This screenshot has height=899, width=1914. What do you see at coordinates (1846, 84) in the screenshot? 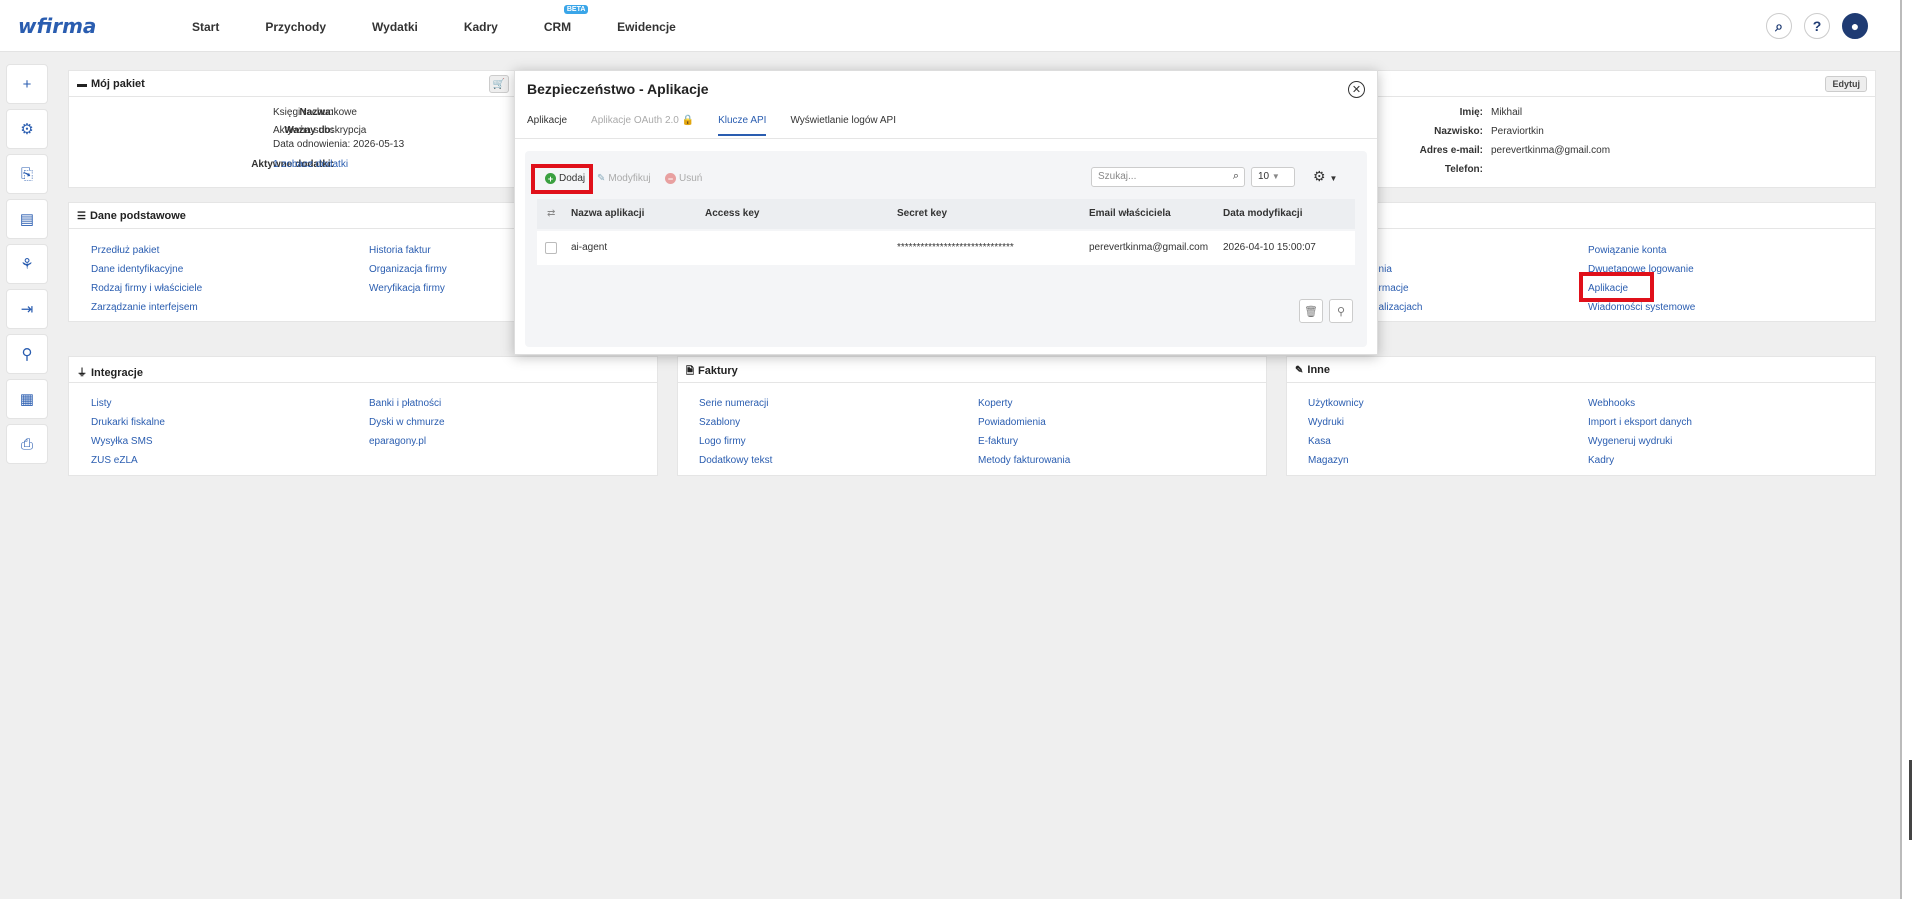
I see `edit-button: Edytuj` at bounding box center [1846, 84].